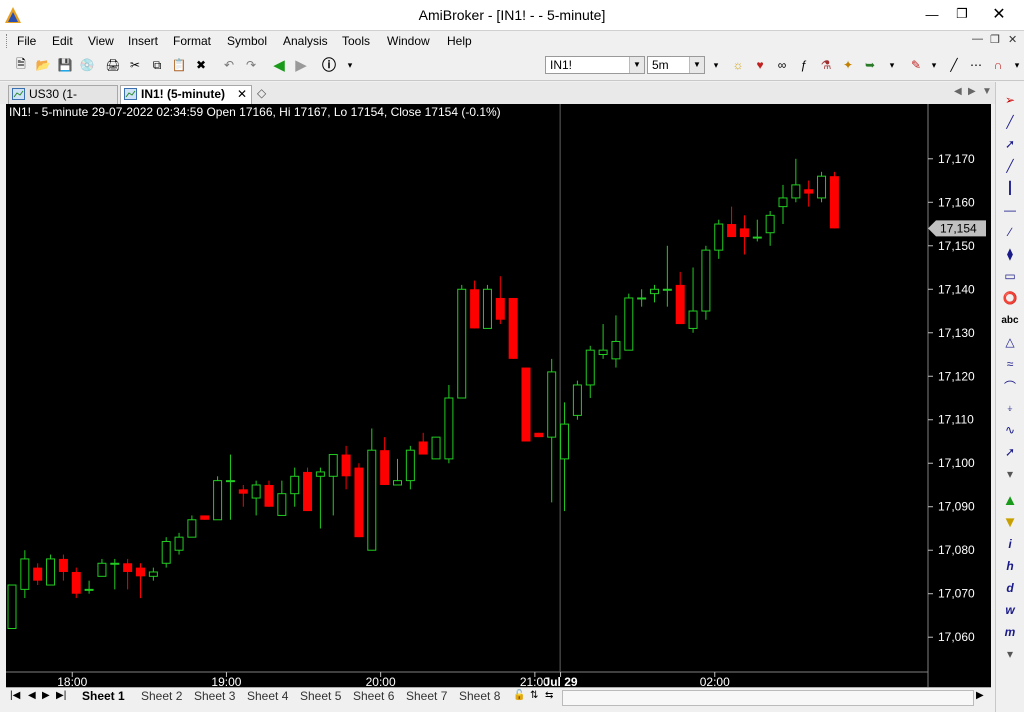 This screenshot has width=1024, height=712. What do you see at coordinates (595, 65) in the screenshot?
I see `symbol-combo: IN1! ▼` at bounding box center [595, 65].